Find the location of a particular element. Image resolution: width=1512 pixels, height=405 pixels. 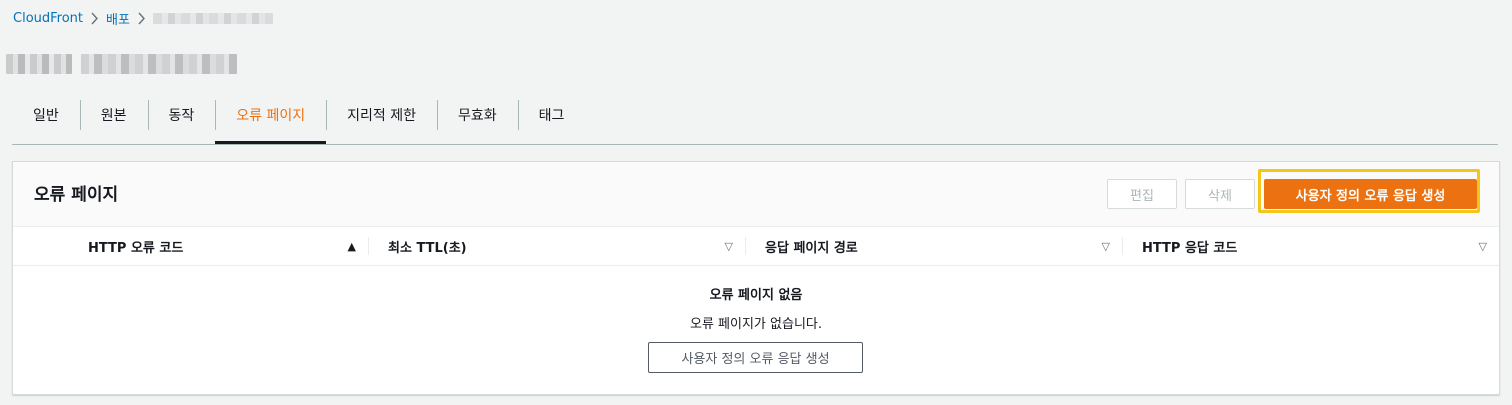

delete-button: 삭제 is located at coordinates (1220, 194).